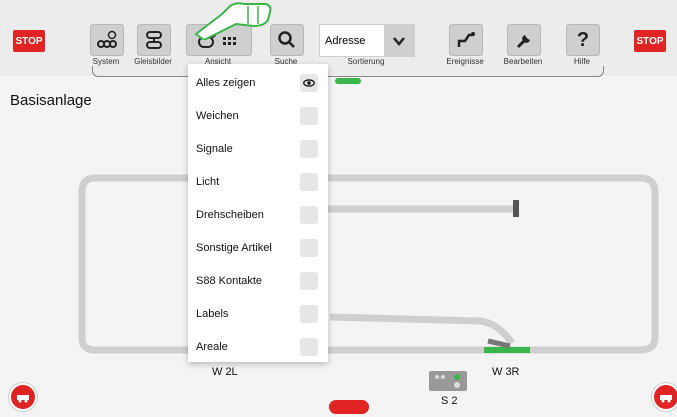 The width and height of the screenshot is (677, 417). I want to click on menu-item-label: Drehscheiben, so click(230, 214).